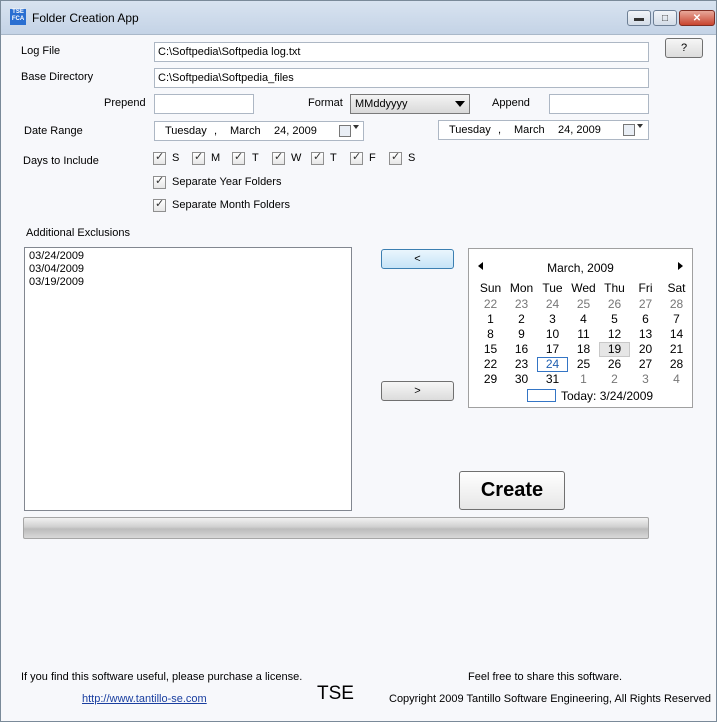 This screenshot has height=722, width=717. I want to click on date-range-label: Date Range, so click(53, 131).